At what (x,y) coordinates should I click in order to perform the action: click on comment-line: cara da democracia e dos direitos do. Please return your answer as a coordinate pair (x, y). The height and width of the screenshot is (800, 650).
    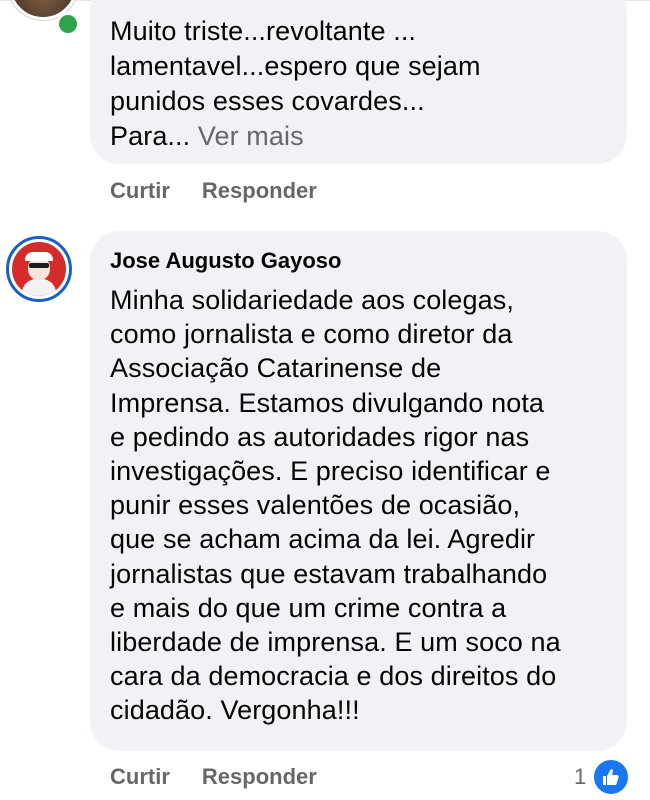
    Looking at the image, I should click on (333, 676).